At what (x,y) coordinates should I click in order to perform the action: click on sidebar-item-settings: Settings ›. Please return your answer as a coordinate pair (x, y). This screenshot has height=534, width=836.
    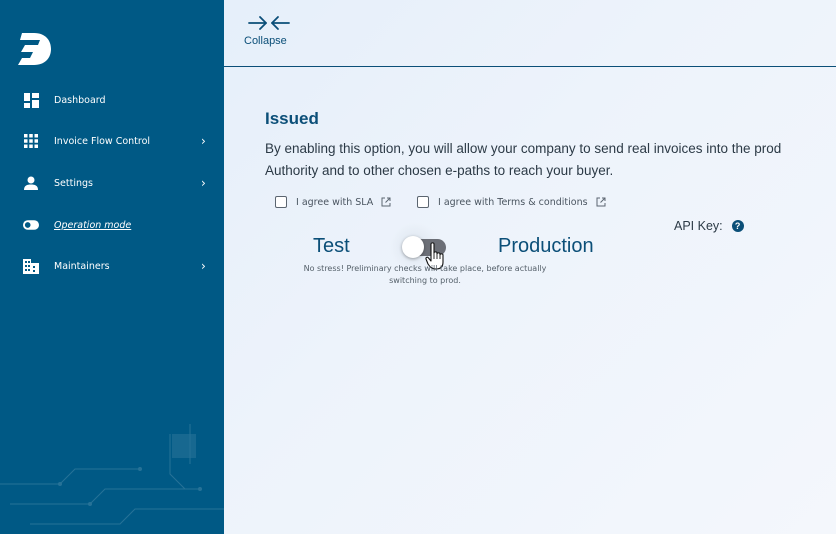
    Looking at the image, I should click on (112, 183).